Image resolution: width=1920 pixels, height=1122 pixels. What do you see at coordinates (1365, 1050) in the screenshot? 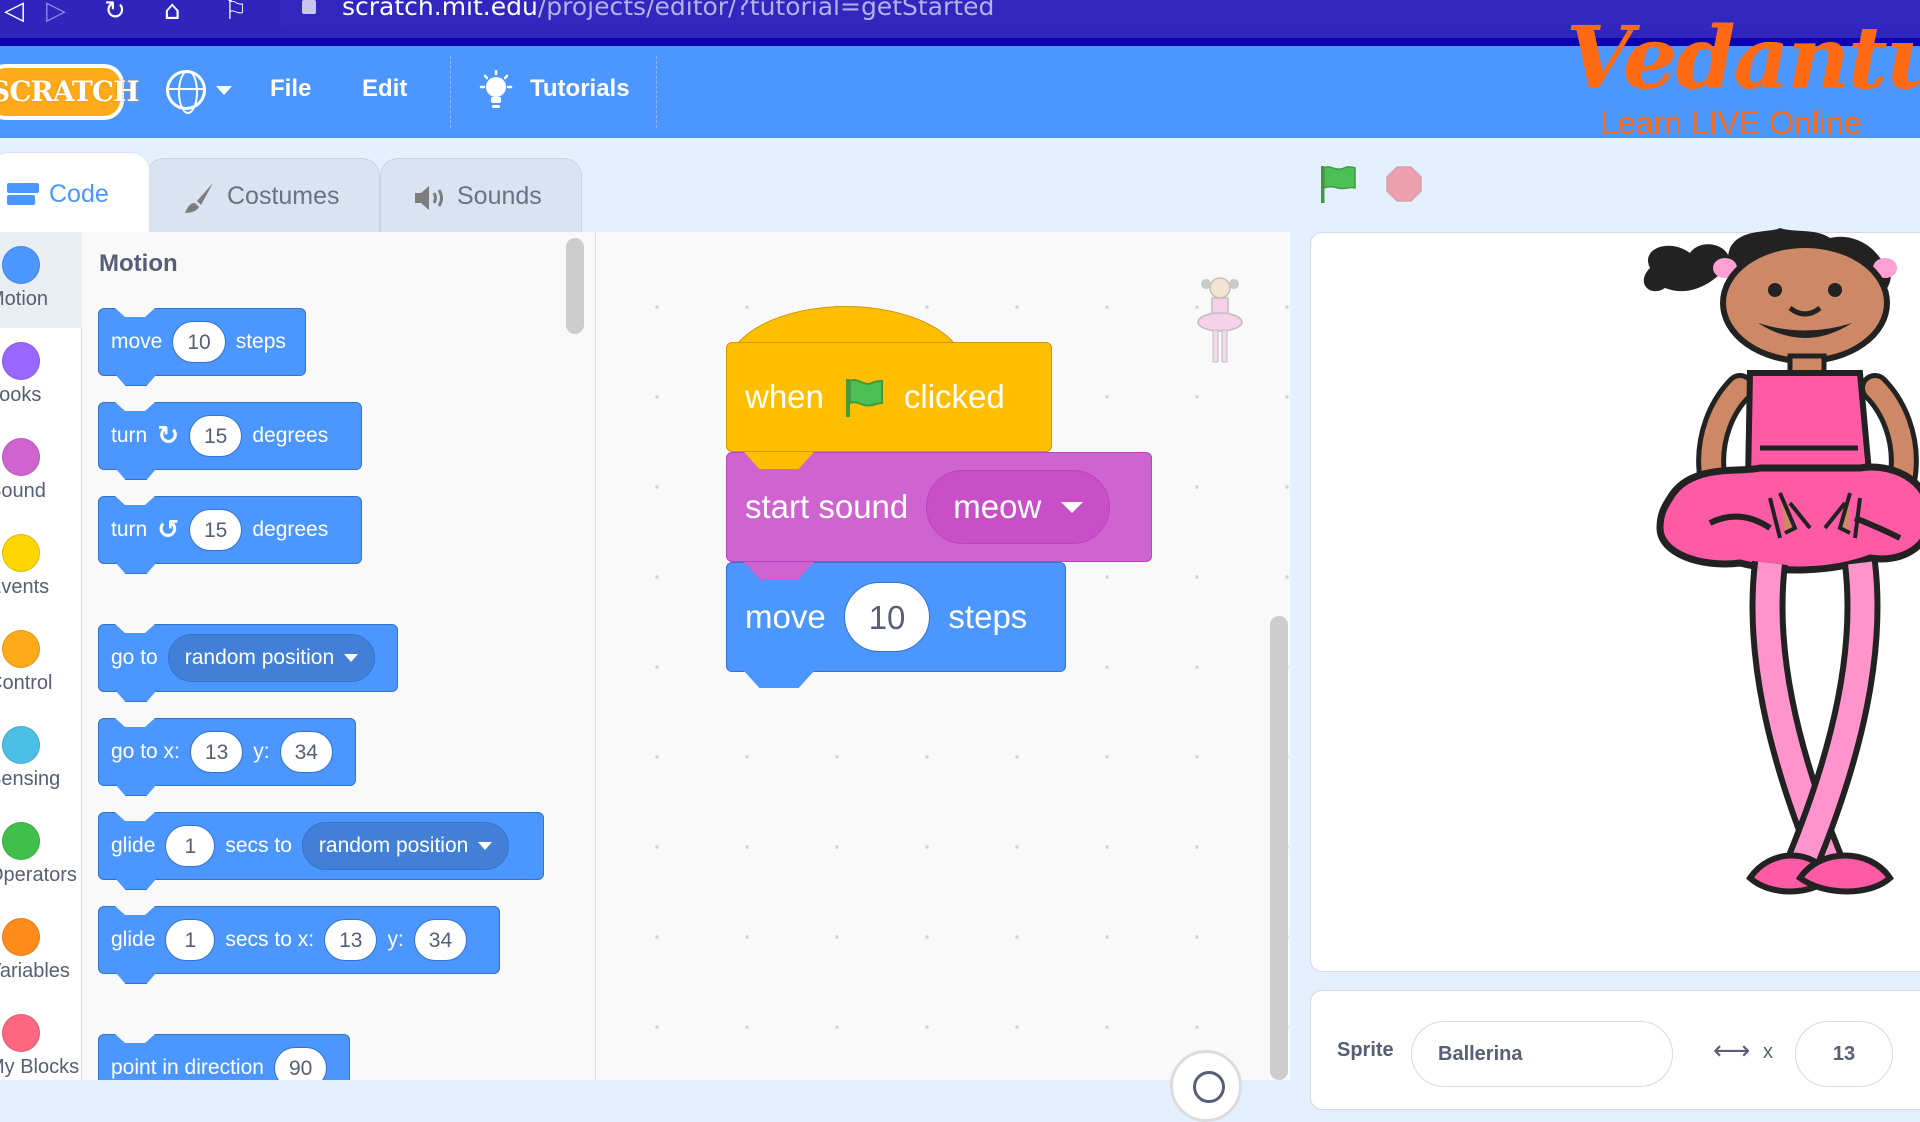
I see `sprite-label: Sprite` at bounding box center [1365, 1050].